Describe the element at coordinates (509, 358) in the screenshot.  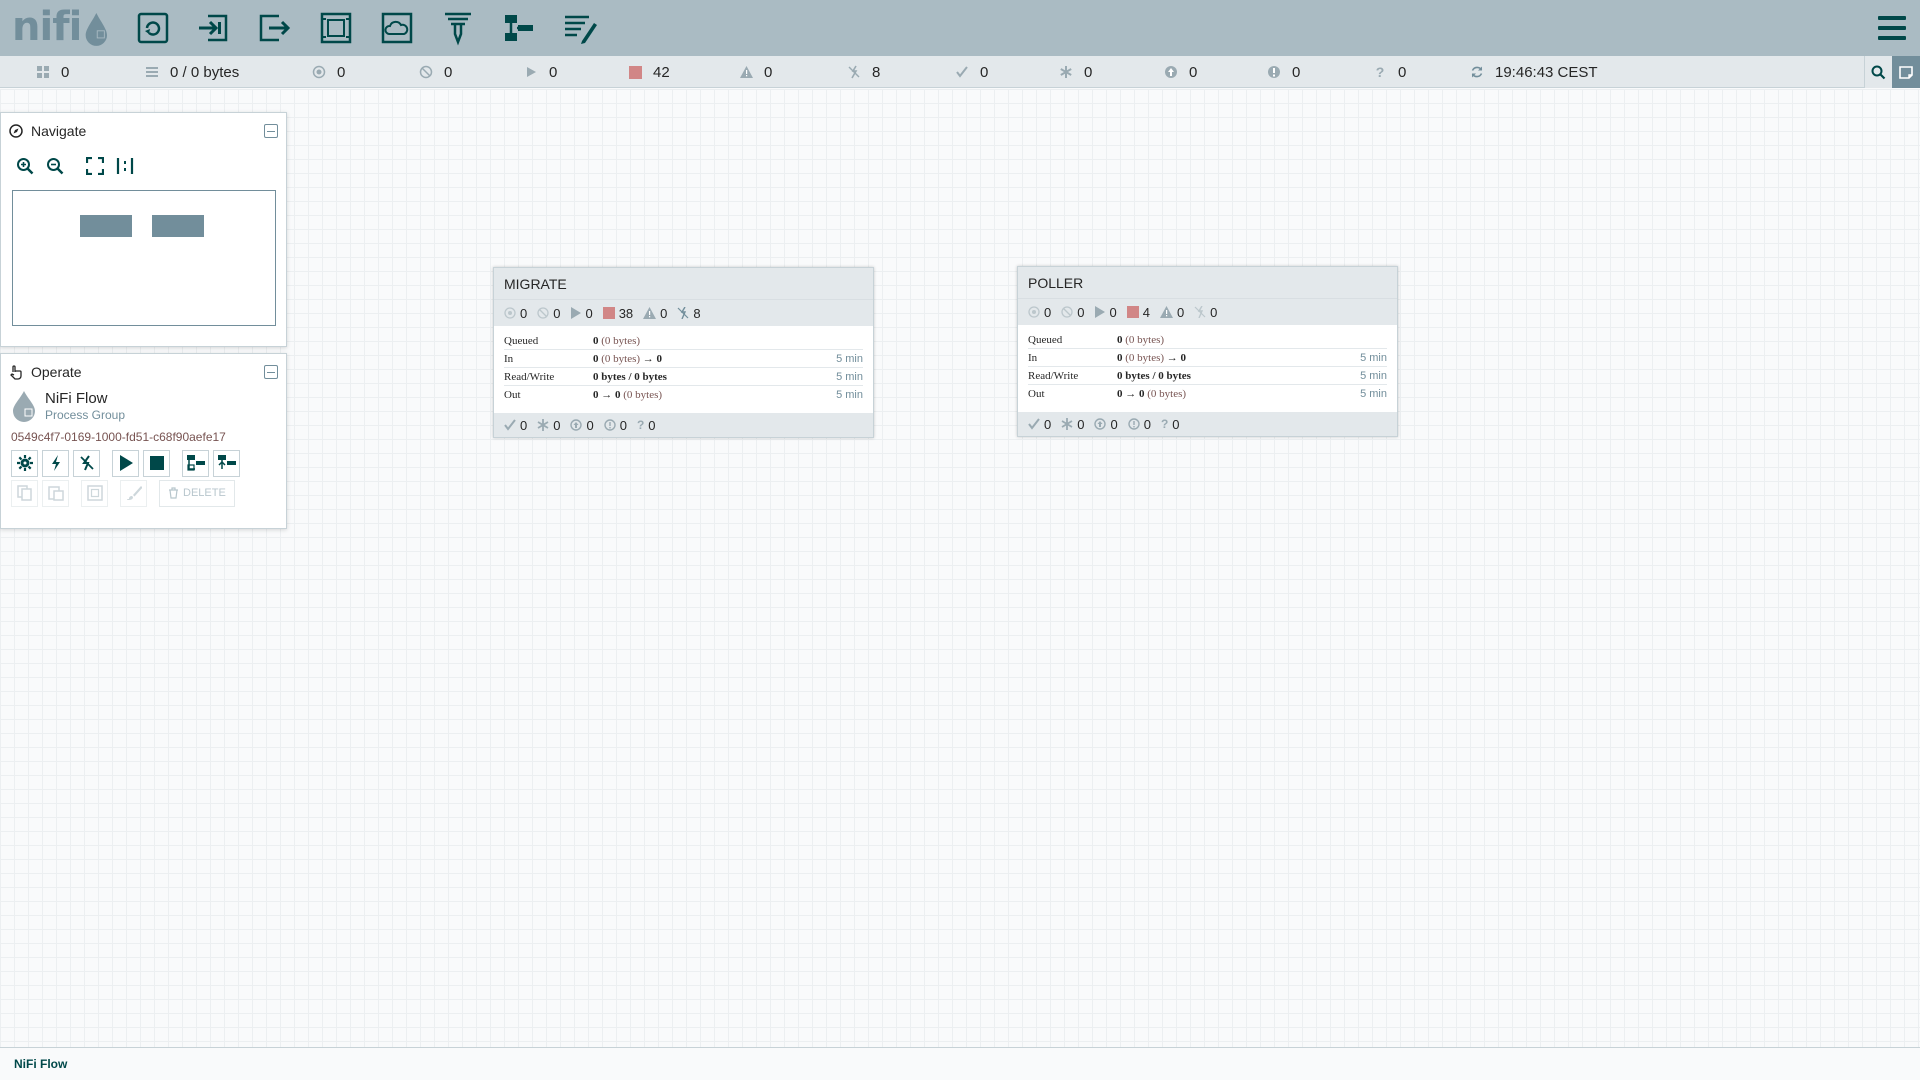
I see `stats-label: In` at that location.